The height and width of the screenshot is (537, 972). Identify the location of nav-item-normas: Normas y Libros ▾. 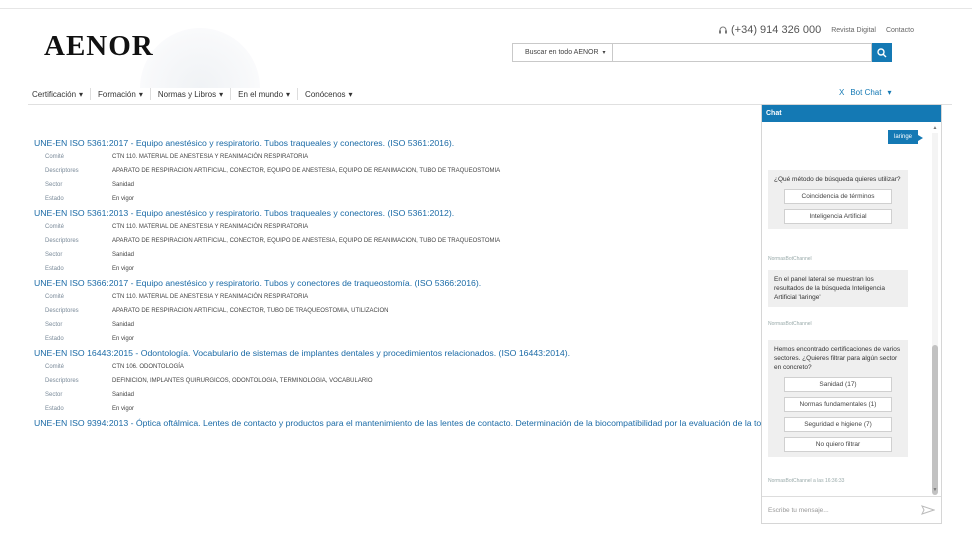
(191, 94).